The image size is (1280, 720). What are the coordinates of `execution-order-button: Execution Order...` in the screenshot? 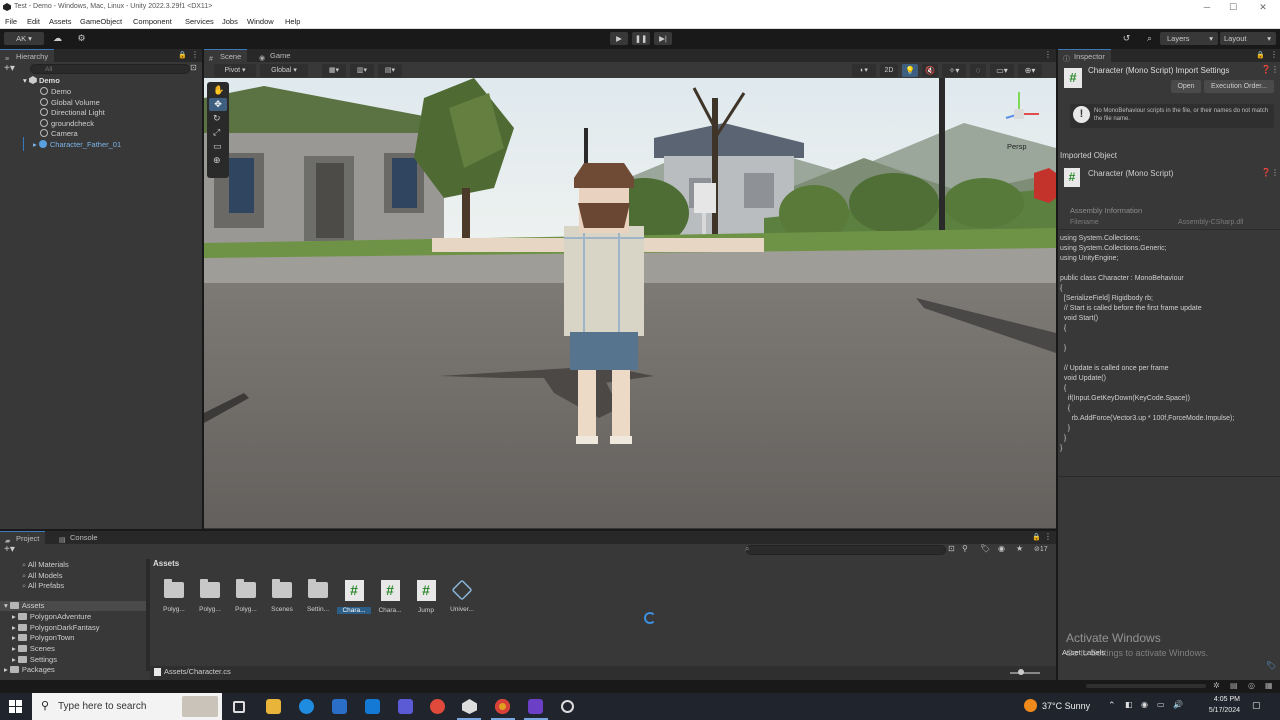 It's located at (1239, 86).